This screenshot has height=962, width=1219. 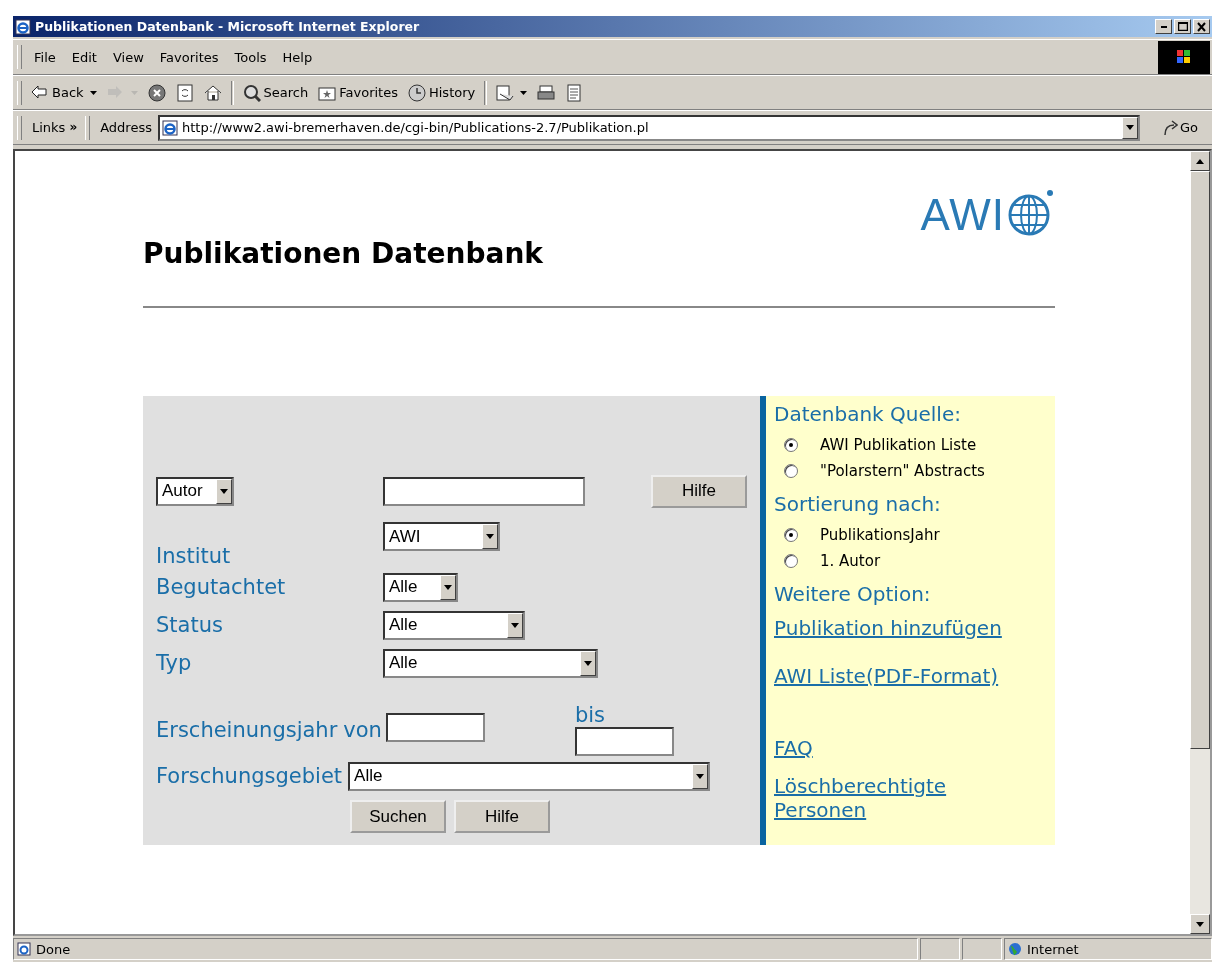 What do you see at coordinates (435, 727) in the screenshot?
I see `year-from-field` at bounding box center [435, 727].